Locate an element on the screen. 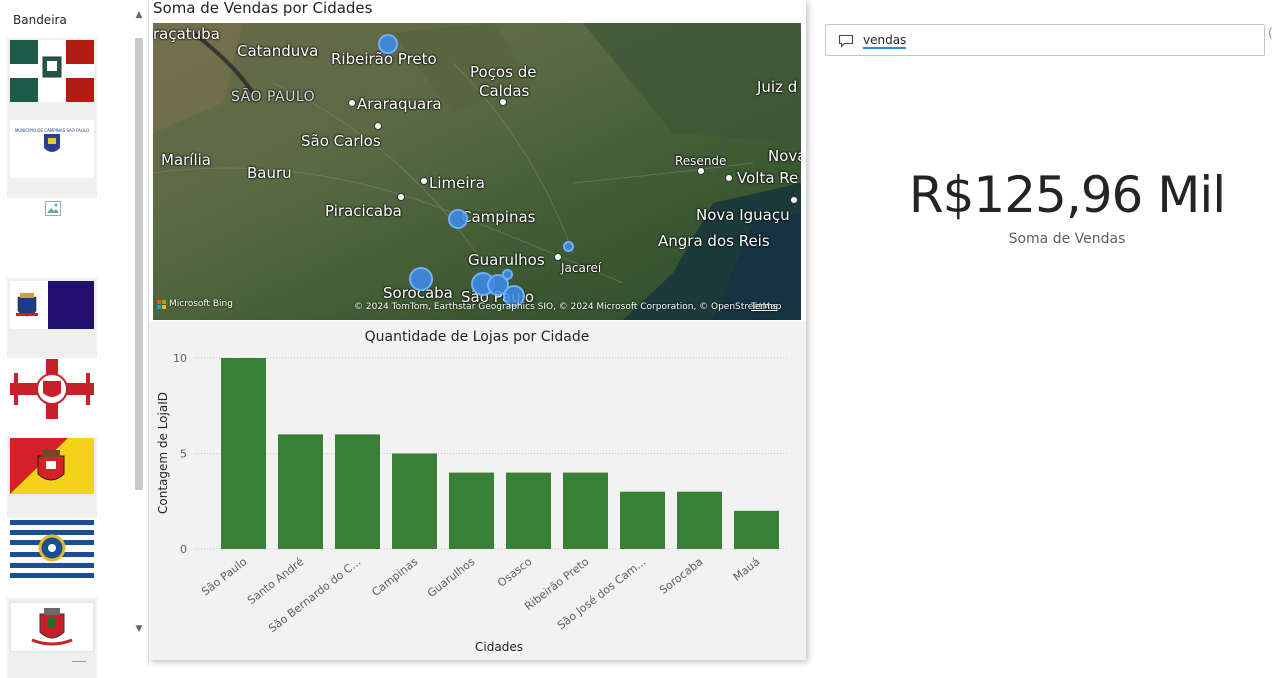 The height and width of the screenshot is (678, 1273). x-tick-label: São Paulo is located at coordinates (224, 576).